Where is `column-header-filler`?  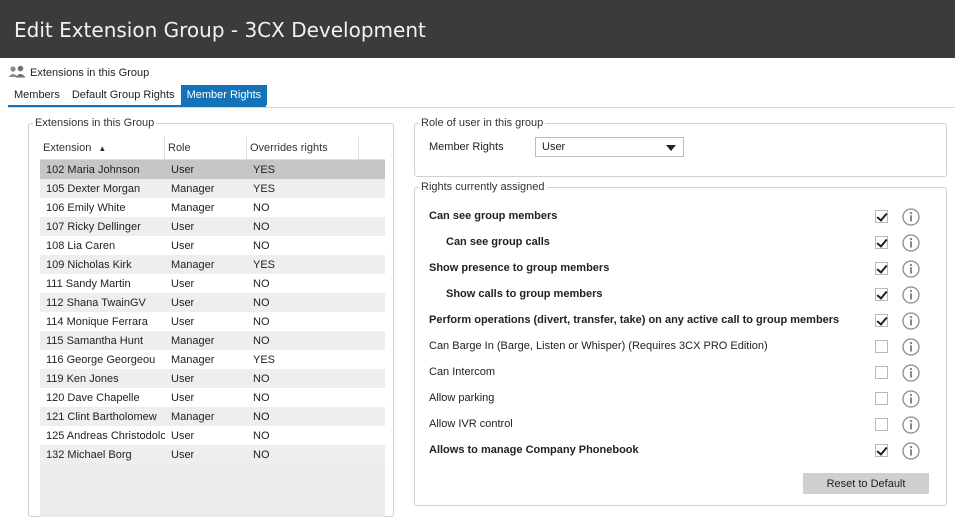 column-header-filler is located at coordinates (372, 148).